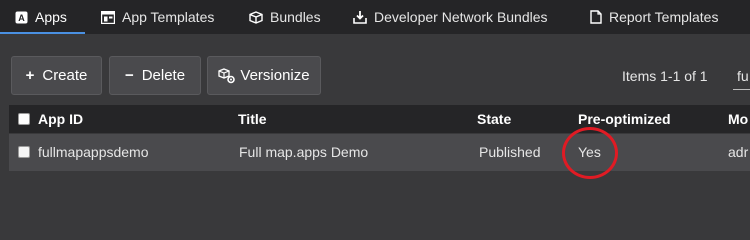 The image size is (750, 240). What do you see at coordinates (664, 17) in the screenshot?
I see `tab-report-templates-label: Report Templates` at bounding box center [664, 17].